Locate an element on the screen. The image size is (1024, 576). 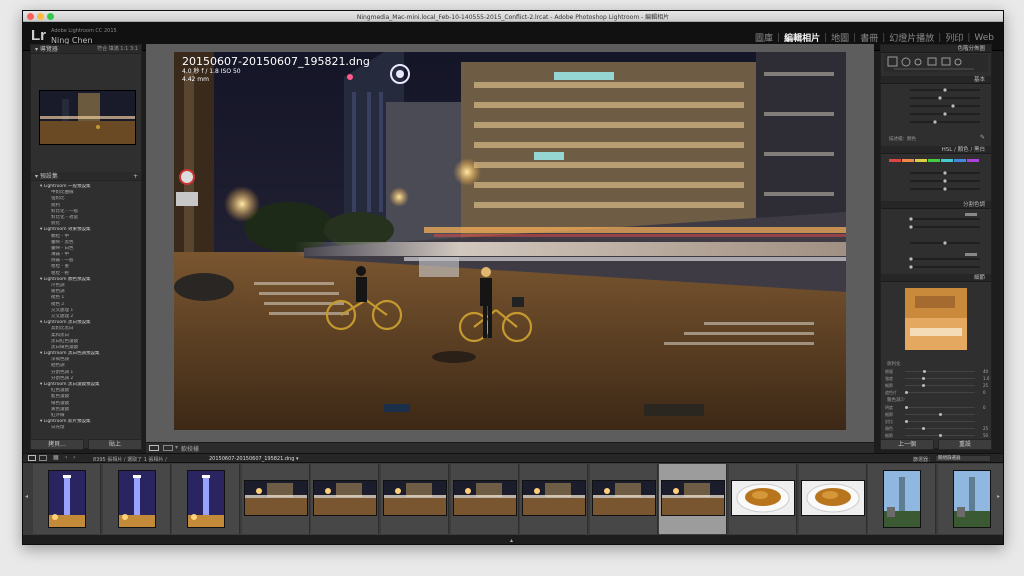
slider-row: 顏色 25 is located at coordinates (936, 428).